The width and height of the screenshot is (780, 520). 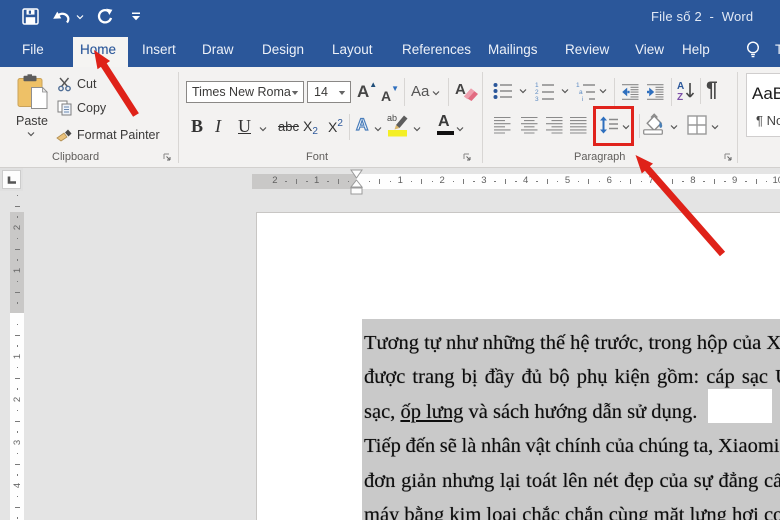 I want to click on svg-text: 2, so click(x=537, y=92).